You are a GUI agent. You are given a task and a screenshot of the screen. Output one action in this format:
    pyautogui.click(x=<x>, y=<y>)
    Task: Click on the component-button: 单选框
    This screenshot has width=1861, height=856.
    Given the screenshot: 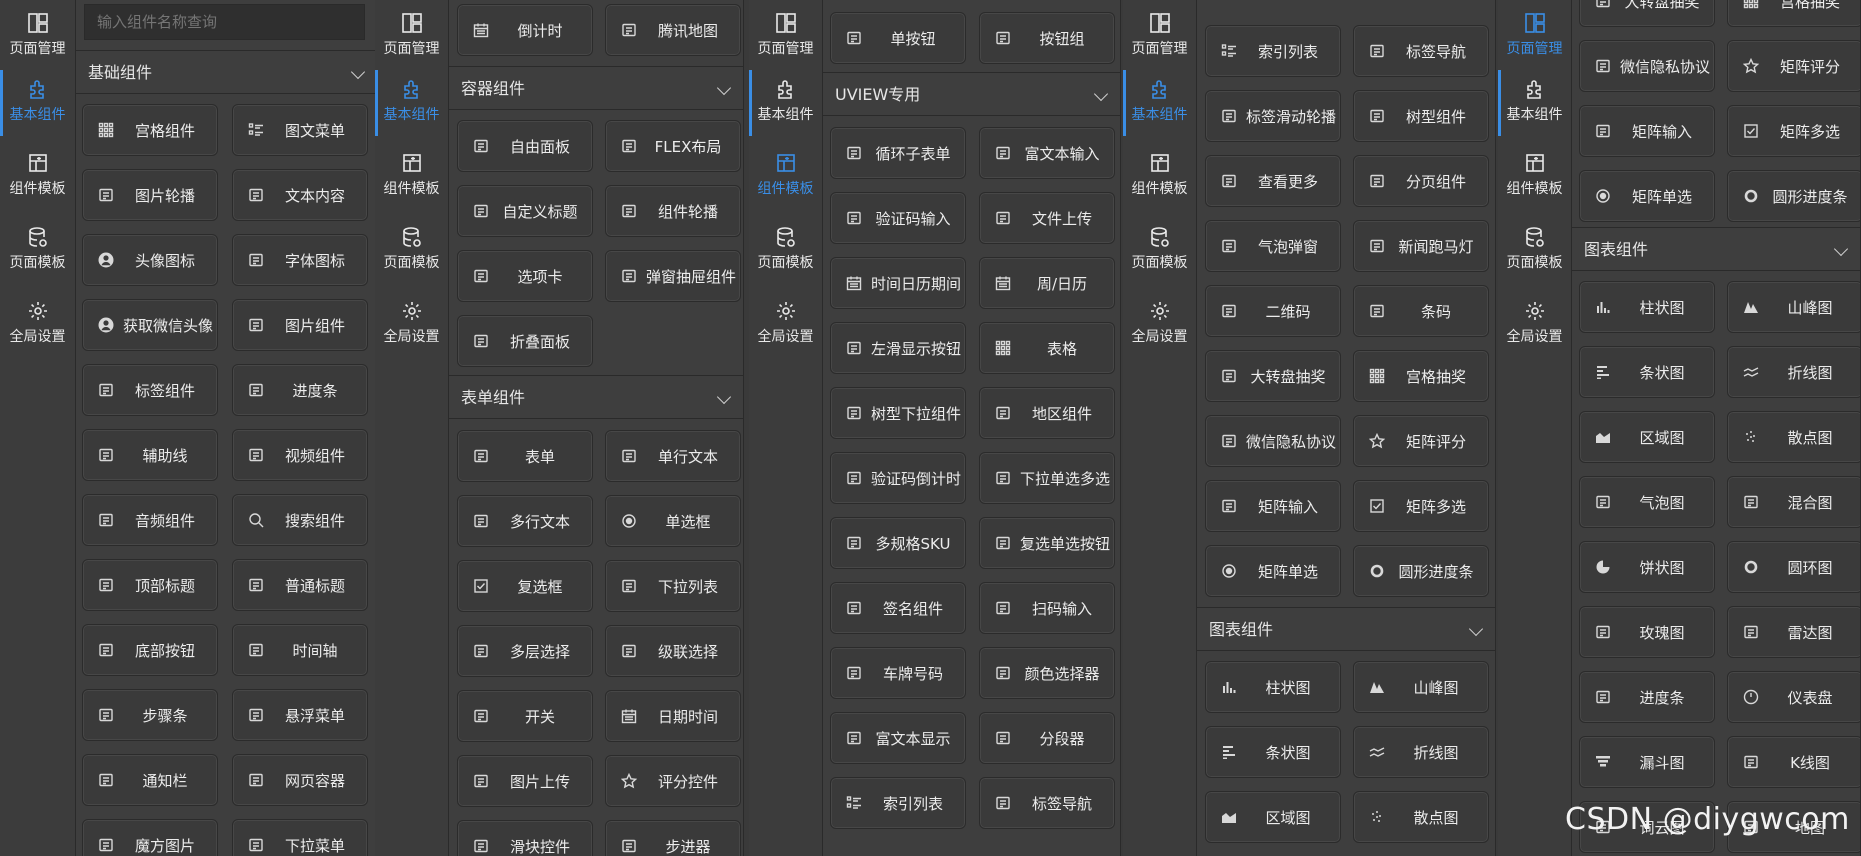 What is the action you would take?
    pyautogui.click(x=673, y=521)
    